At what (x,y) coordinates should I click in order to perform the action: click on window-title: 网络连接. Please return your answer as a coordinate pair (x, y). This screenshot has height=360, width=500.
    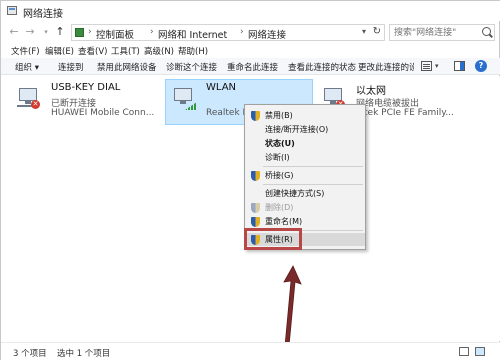
    Looking at the image, I should click on (43, 14).